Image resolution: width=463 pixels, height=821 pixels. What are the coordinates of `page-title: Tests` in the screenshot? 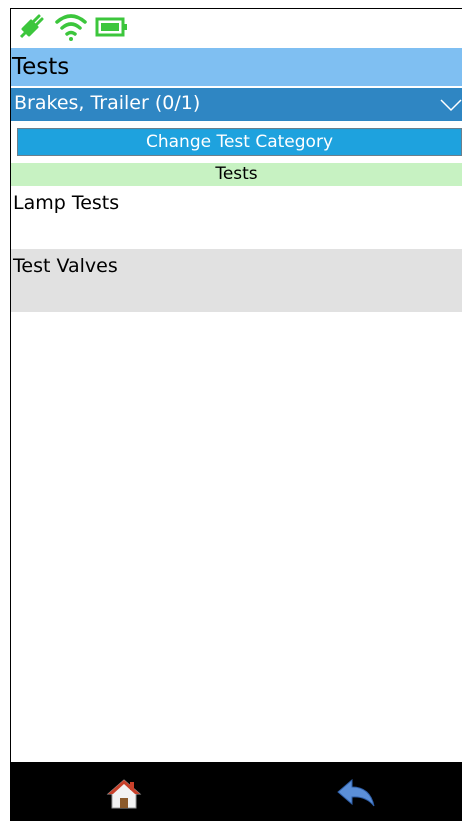 It's located at (41, 67).